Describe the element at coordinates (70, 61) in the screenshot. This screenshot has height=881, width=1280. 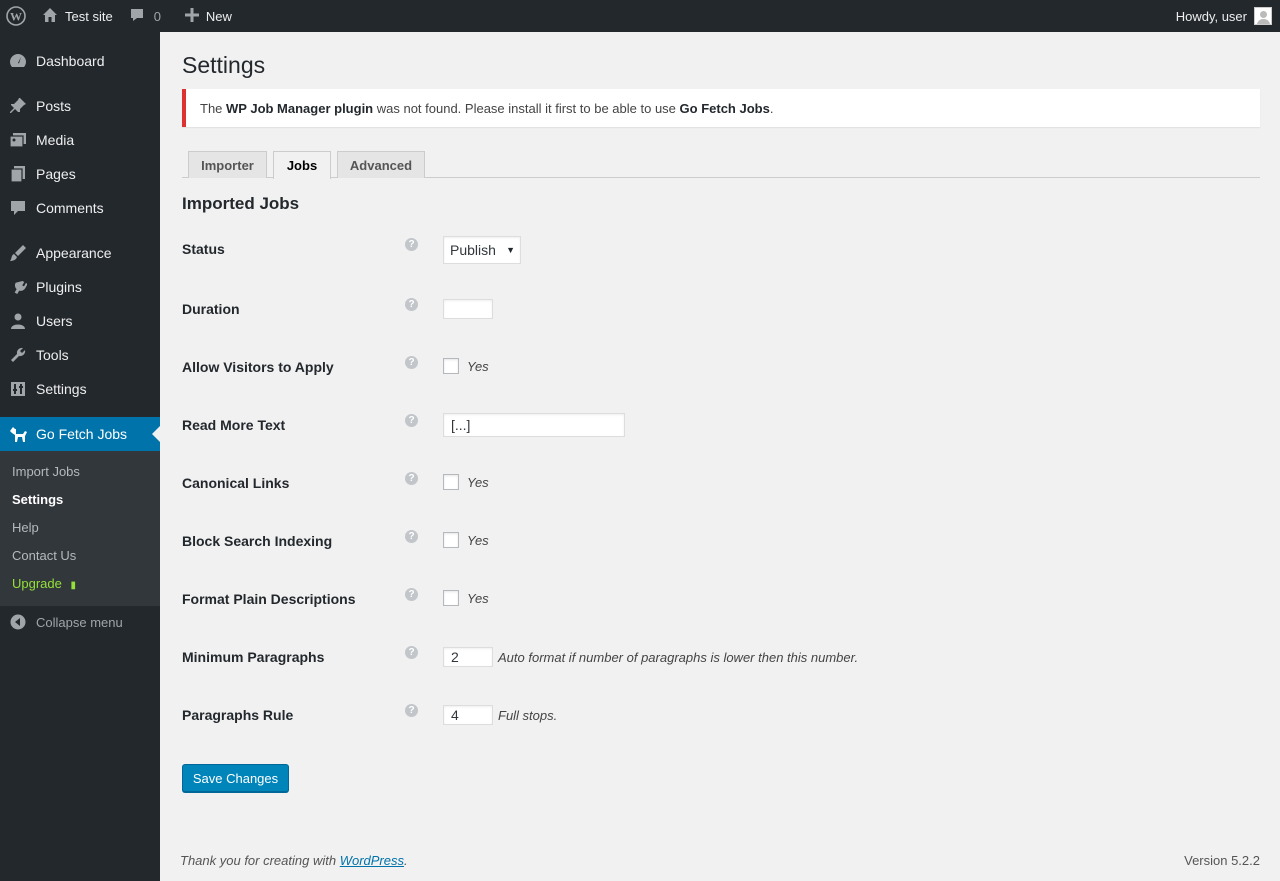
I see `menu-label: Dashboard` at that location.